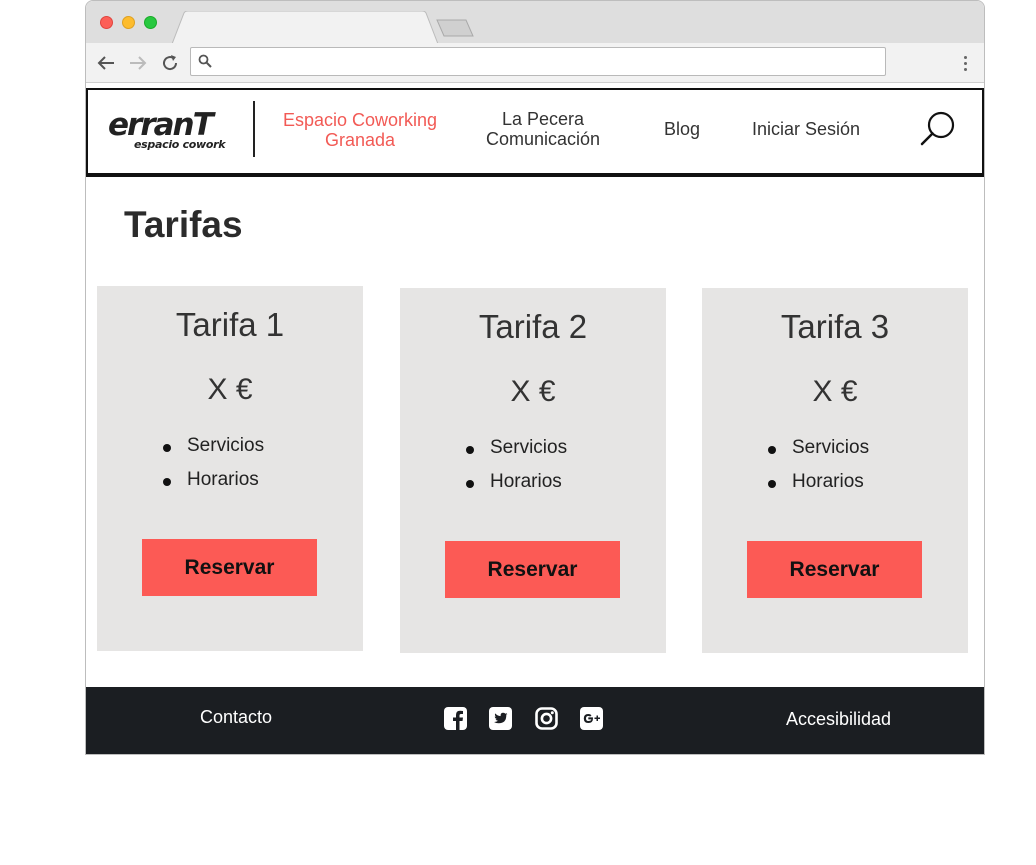 This screenshot has height=865, width=1036. Describe the element at coordinates (230, 324) in the screenshot. I see `card-title: Tarifa 1` at that location.